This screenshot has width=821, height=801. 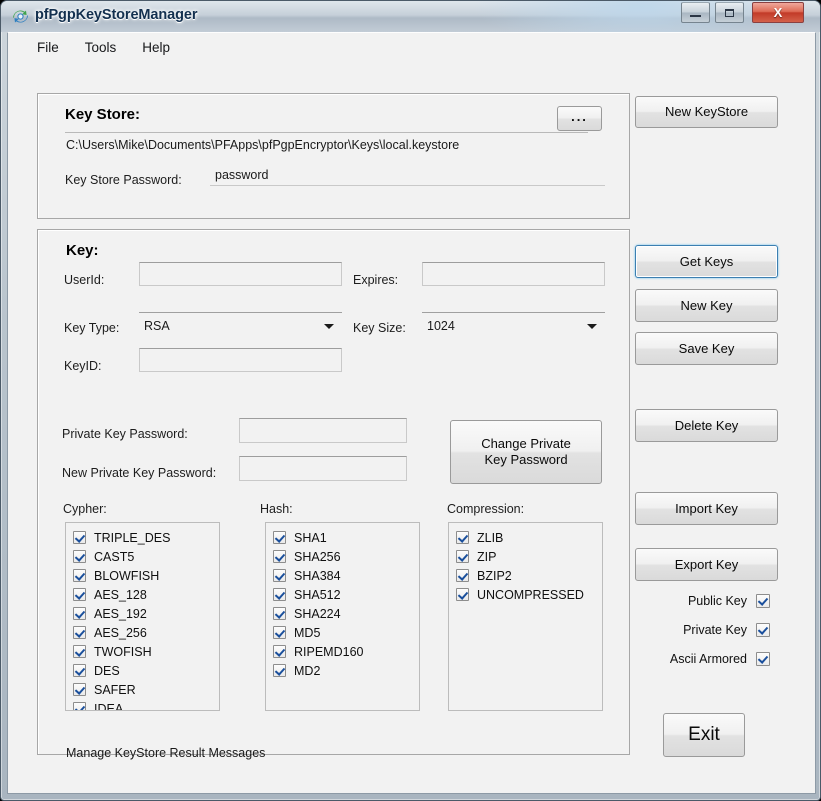 I want to click on keystore-password-input: password, so click(x=407, y=175).